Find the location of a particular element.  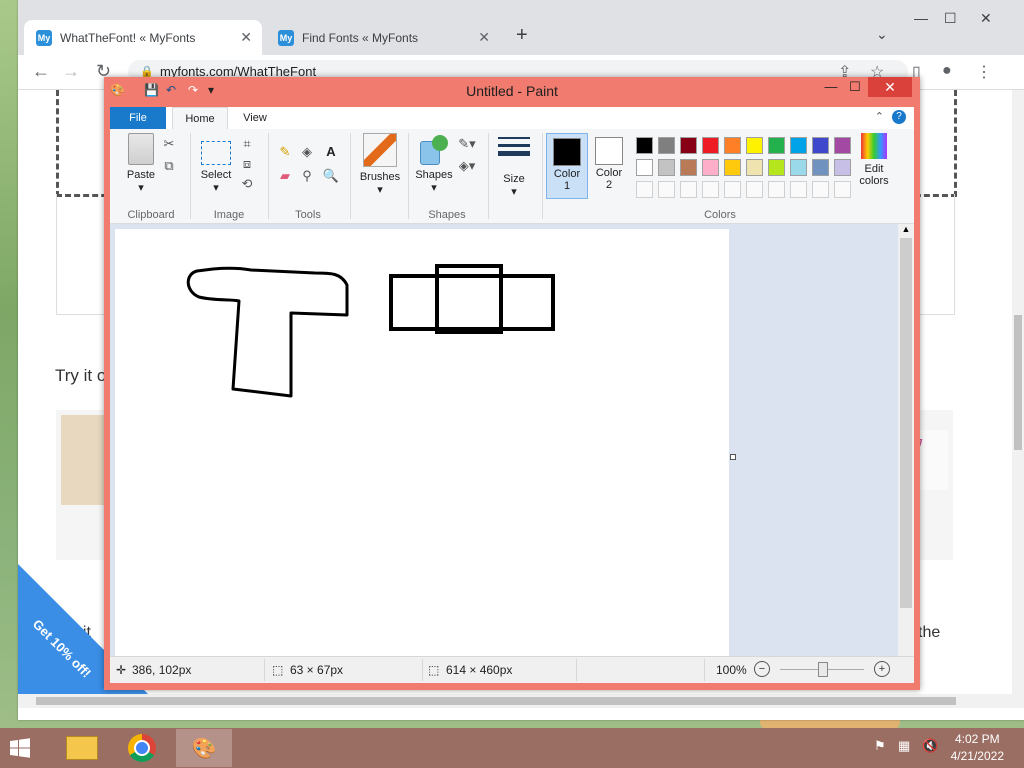

tab-whatthefont: My WhatTheFont! « MyFonts ✕ is located at coordinates (143, 37).